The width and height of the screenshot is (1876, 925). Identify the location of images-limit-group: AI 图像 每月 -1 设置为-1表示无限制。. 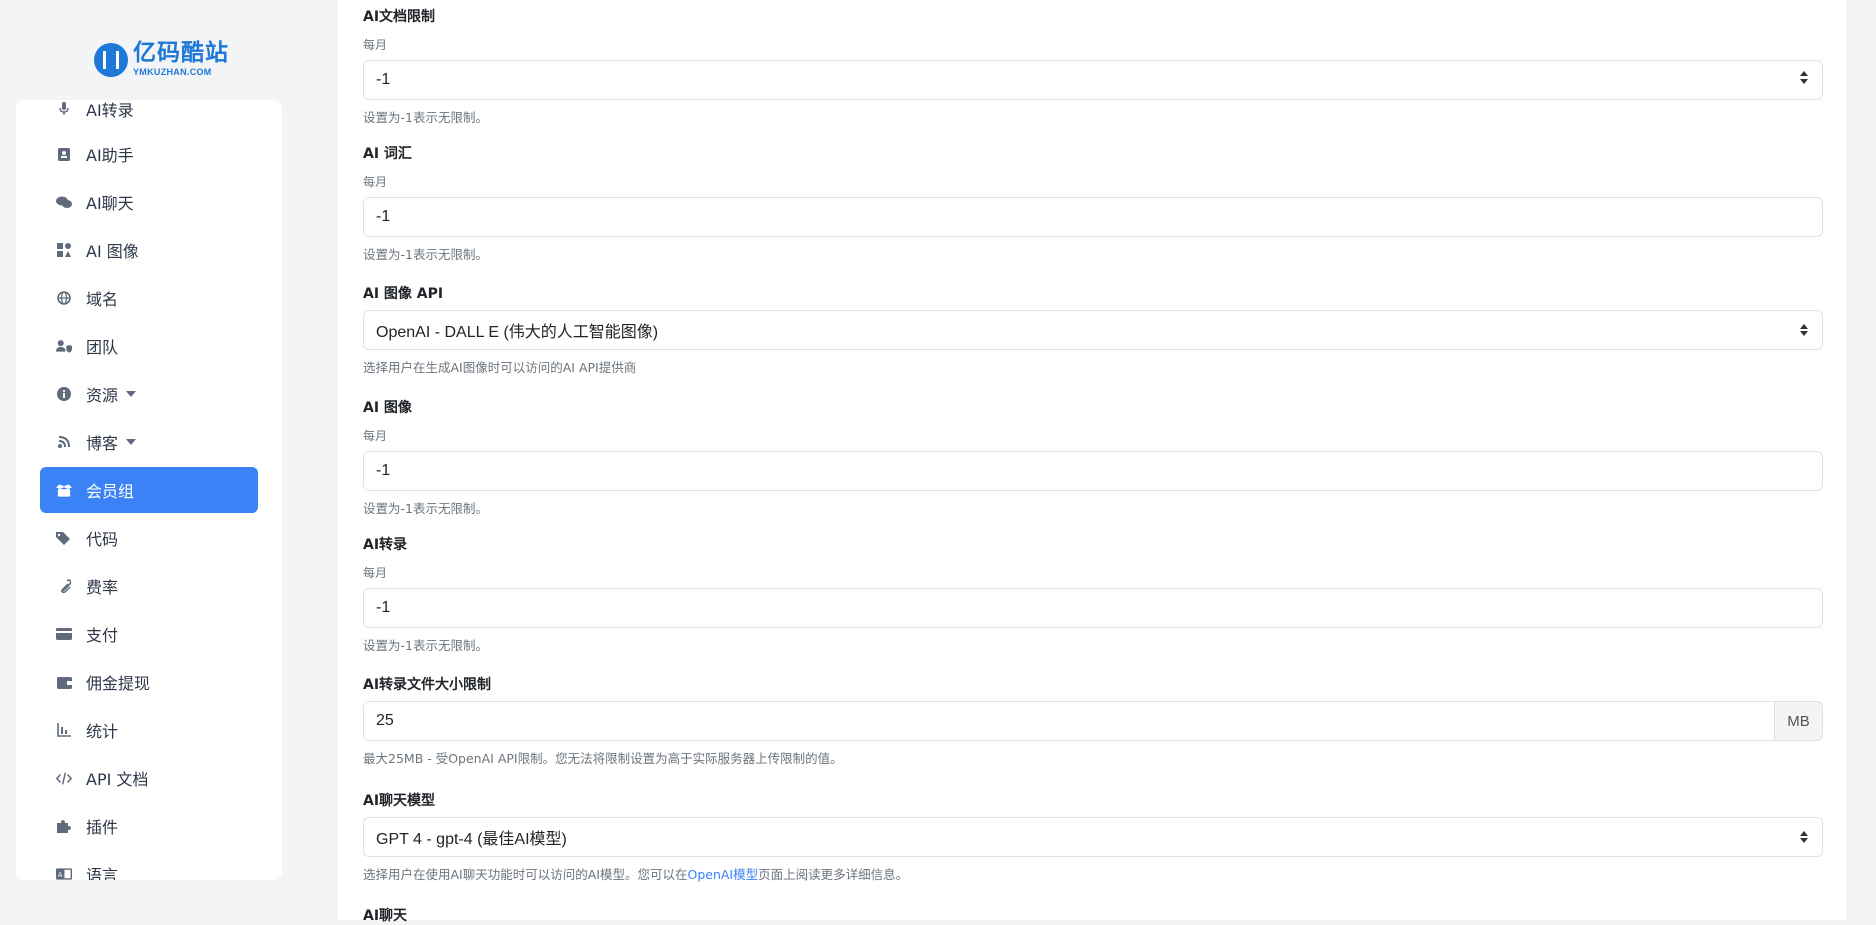
(1093, 457).